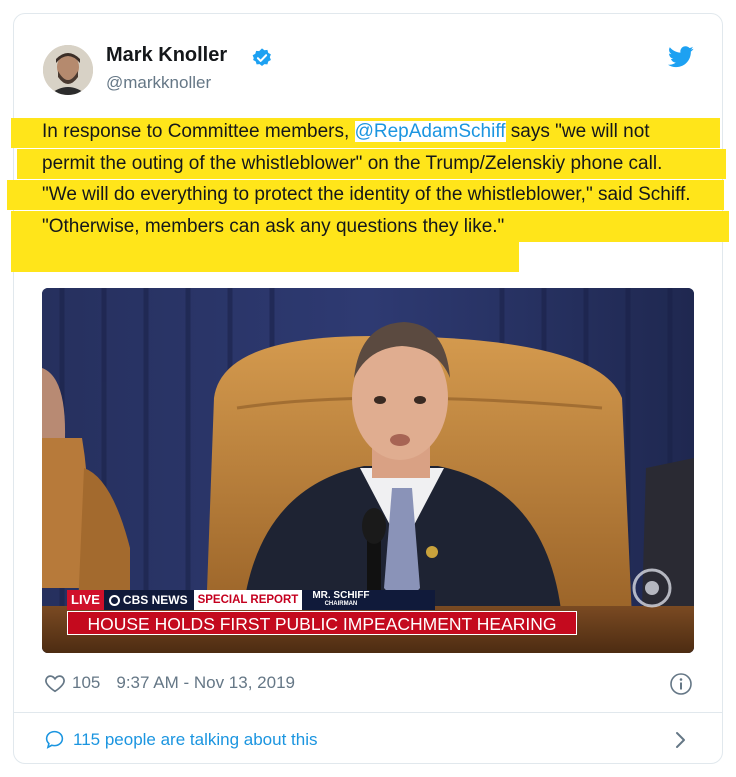  I want to click on cbs-eye-icon, so click(114, 600).